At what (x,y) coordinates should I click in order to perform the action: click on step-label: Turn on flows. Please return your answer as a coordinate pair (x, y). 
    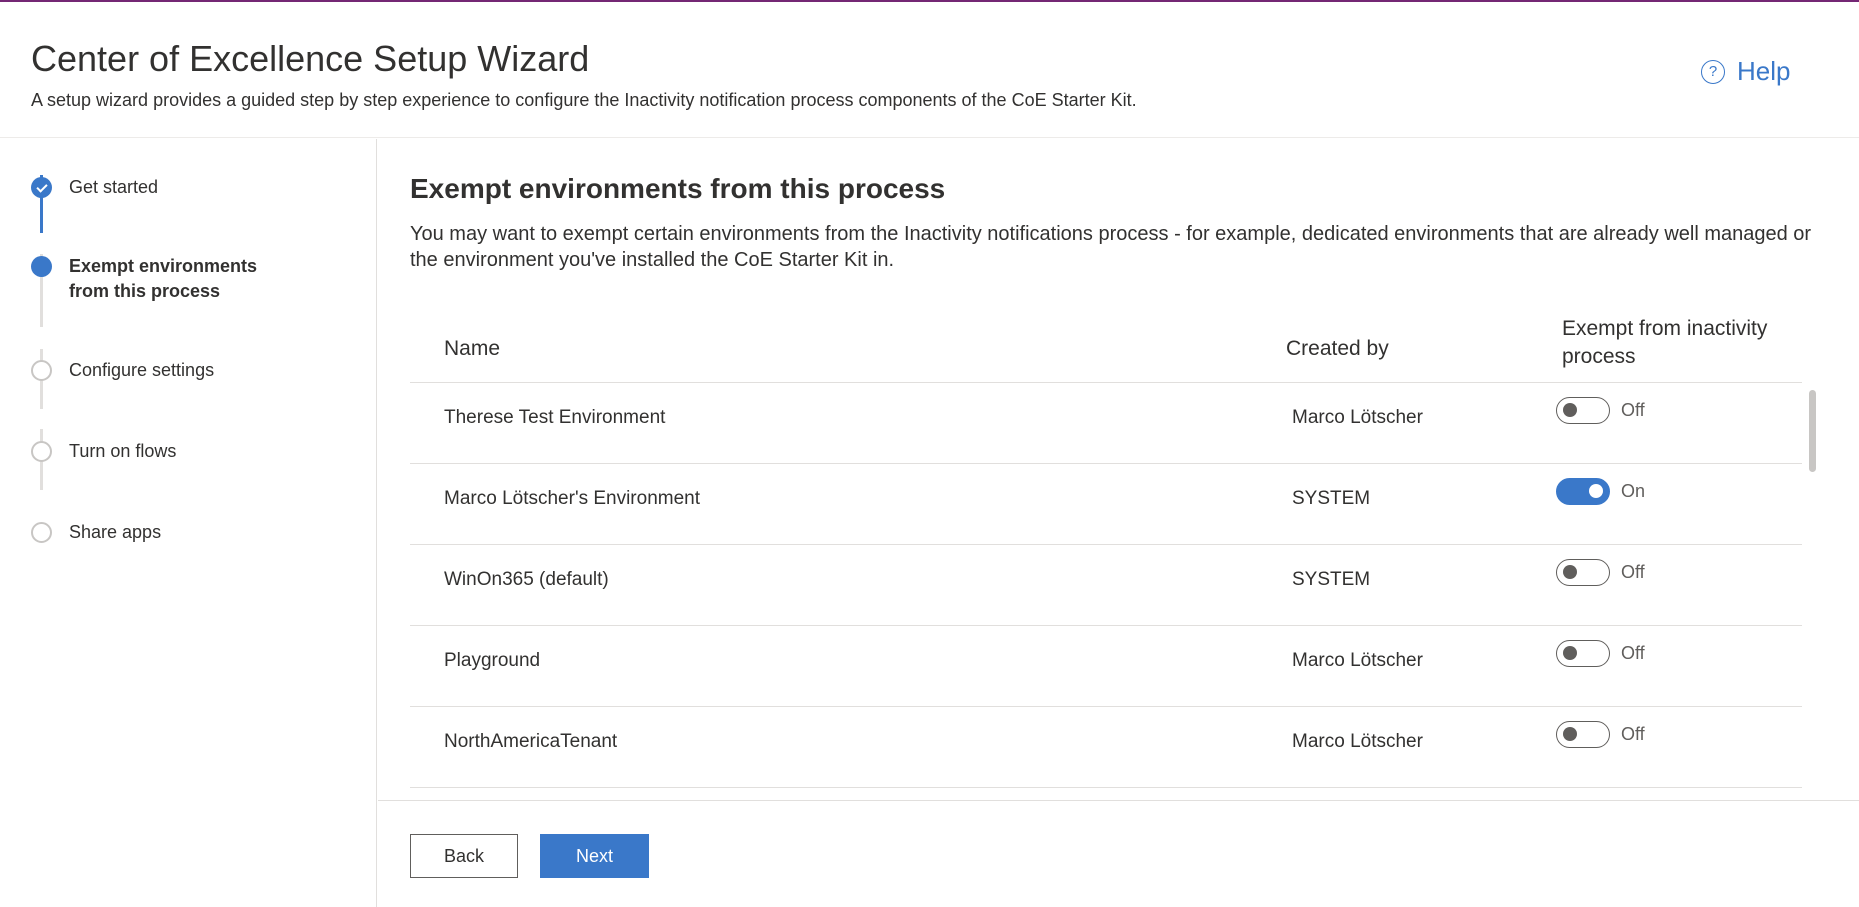
    Looking at the image, I should click on (123, 451).